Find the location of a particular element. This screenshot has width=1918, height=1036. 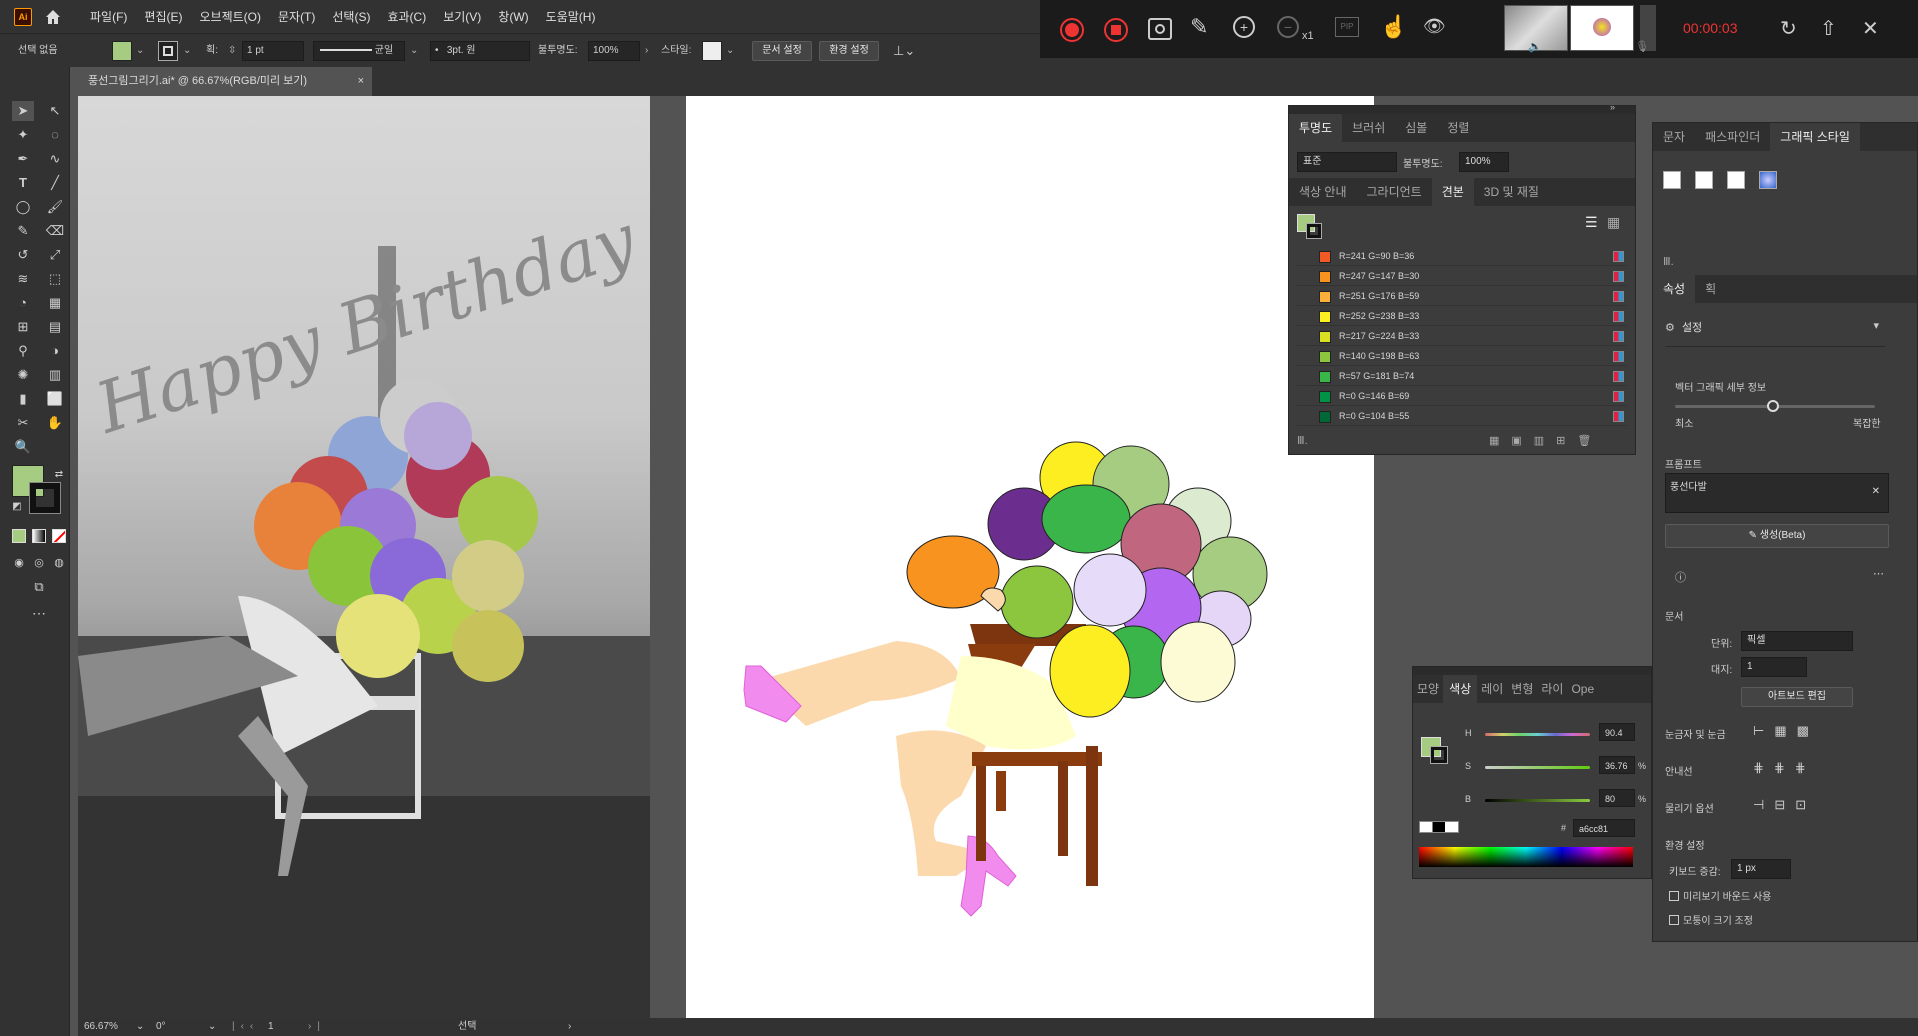

fill-swatch is located at coordinates (122, 51).